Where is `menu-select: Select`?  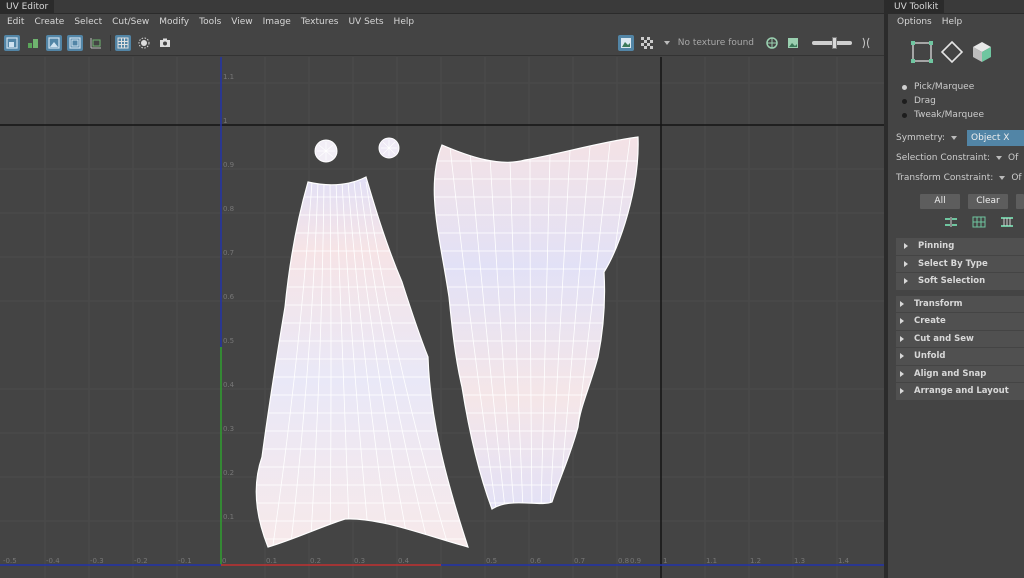
menu-select: Select is located at coordinates (88, 22).